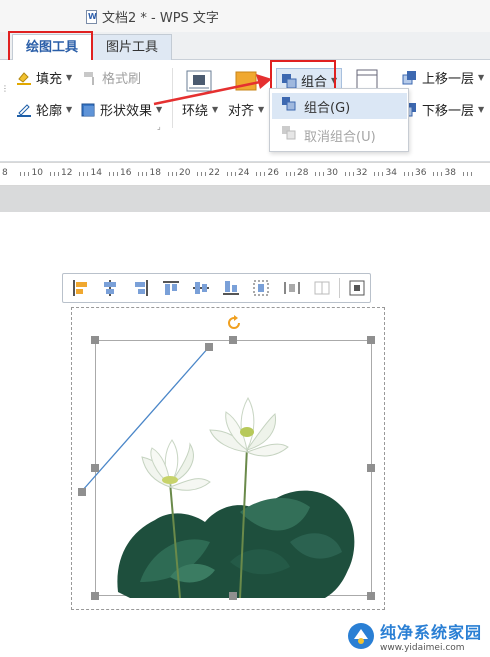  Describe the element at coordinates (171, 288) in the screenshot. I see `align-top-icon` at that location.